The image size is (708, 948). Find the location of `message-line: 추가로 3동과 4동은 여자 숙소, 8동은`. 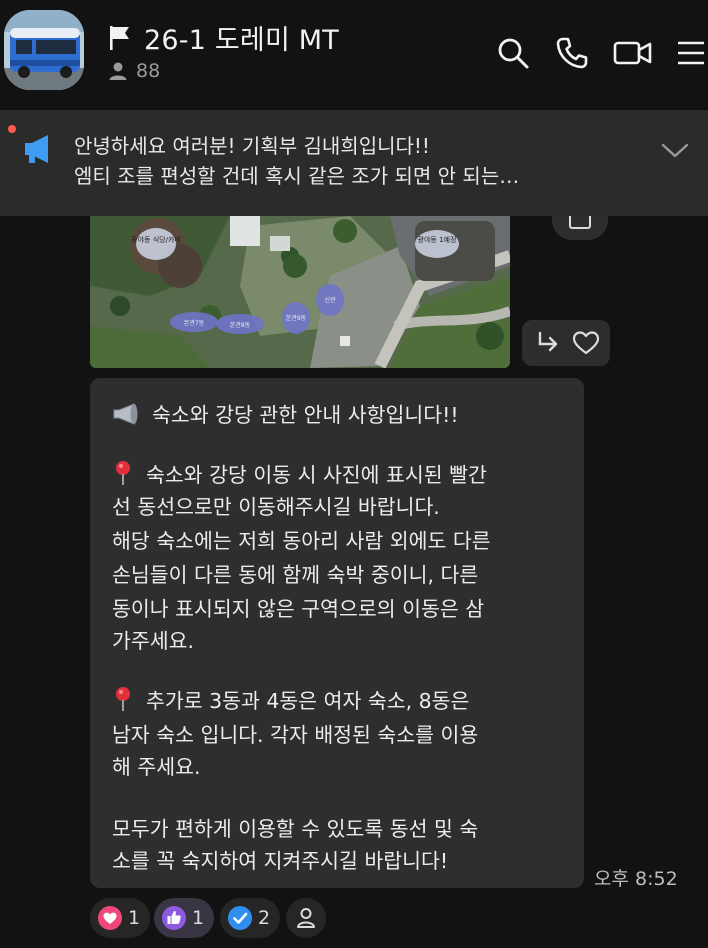

message-line: 추가로 3동과 4동은 여자 숙소, 8동은 is located at coordinates (290, 699).